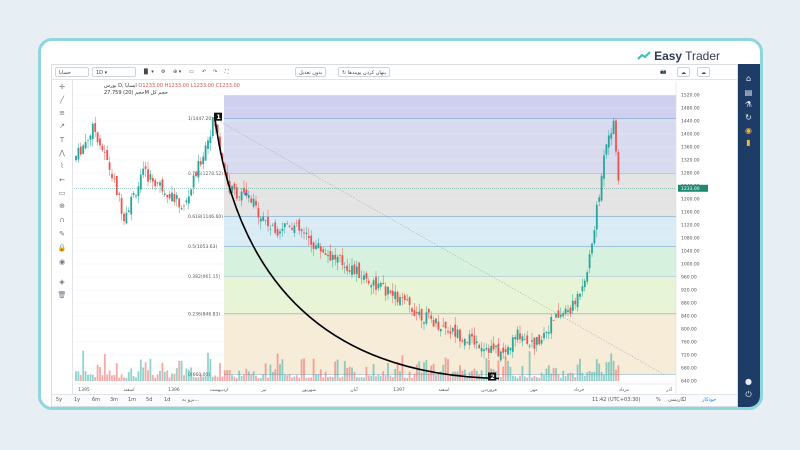  What do you see at coordinates (748, 104) in the screenshot?
I see `flask-icon: ⚗` at bounding box center [748, 104].